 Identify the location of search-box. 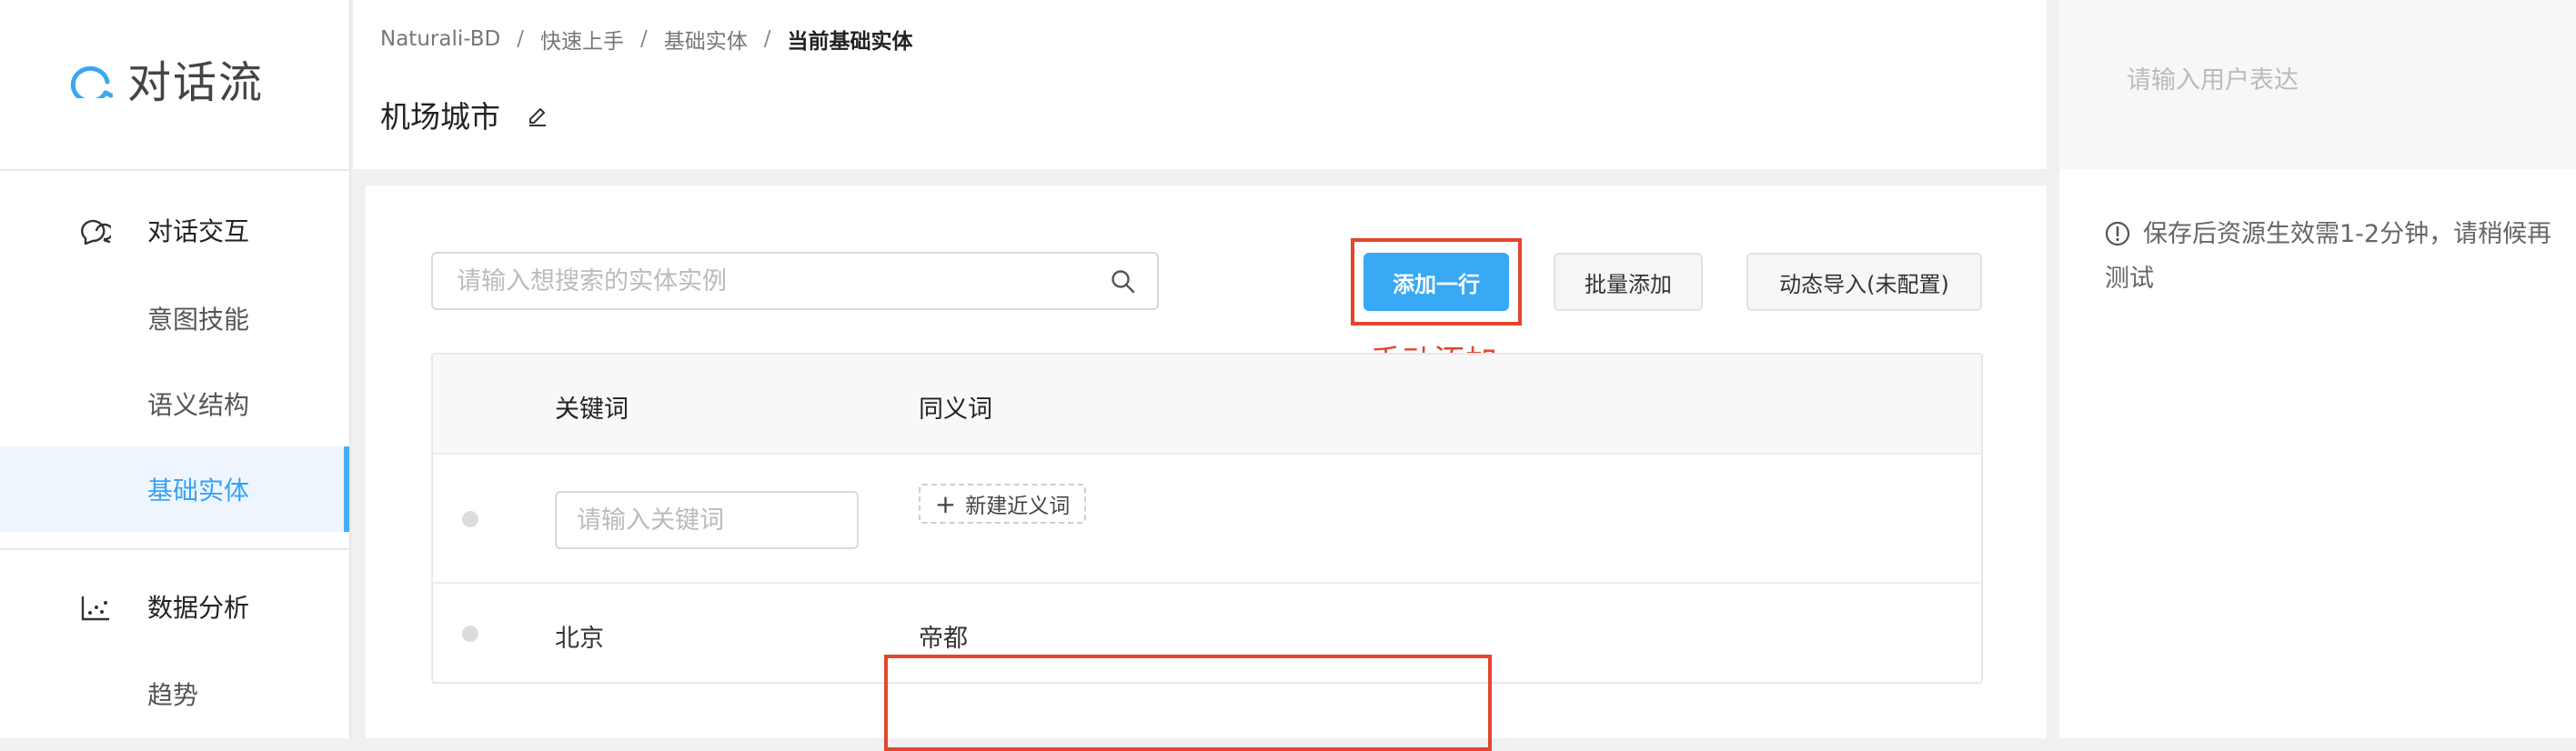
(795, 281).